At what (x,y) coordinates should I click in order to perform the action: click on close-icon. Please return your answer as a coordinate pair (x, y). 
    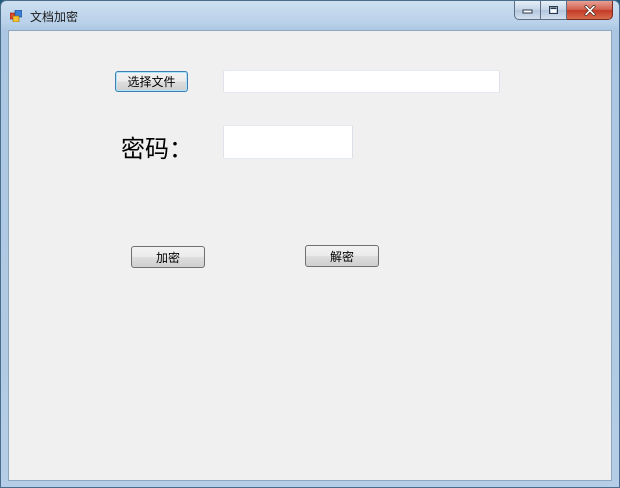
    Looking at the image, I should click on (589, 10).